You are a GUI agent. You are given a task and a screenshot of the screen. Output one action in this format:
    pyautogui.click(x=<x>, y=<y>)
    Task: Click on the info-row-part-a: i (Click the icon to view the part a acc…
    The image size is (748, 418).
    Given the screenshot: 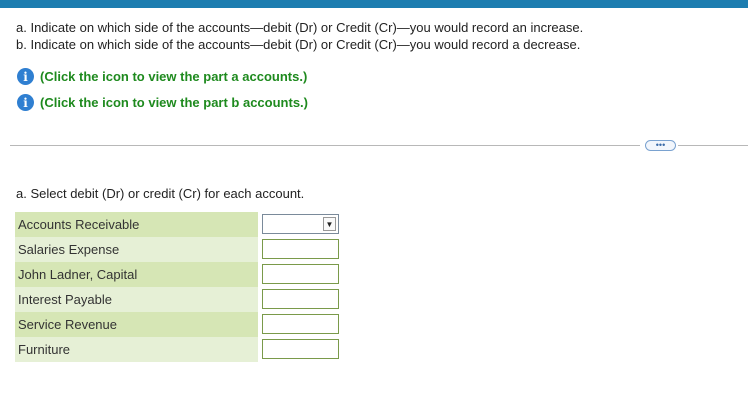 What is the action you would take?
    pyautogui.click(x=162, y=76)
    